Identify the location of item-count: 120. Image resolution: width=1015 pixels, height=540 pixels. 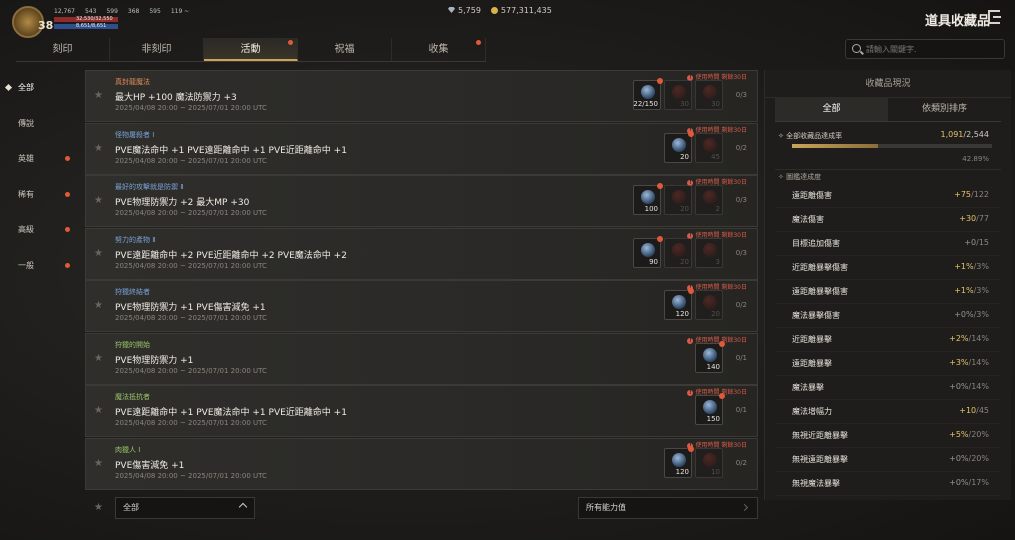
(682, 314).